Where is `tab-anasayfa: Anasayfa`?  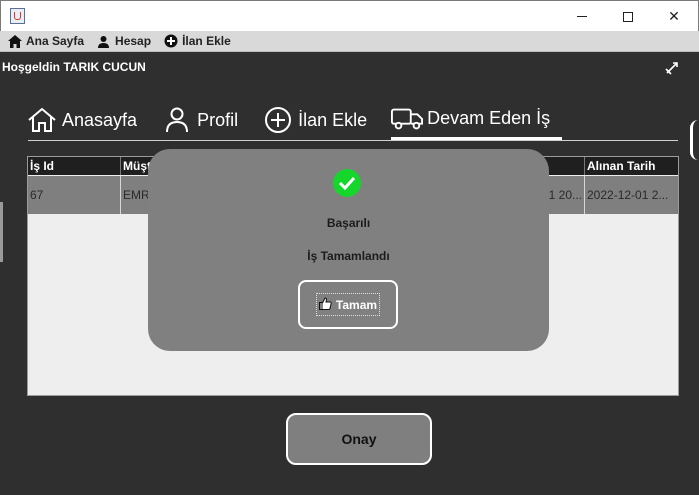
tab-anasayfa: Anasayfa is located at coordinates (81, 120).